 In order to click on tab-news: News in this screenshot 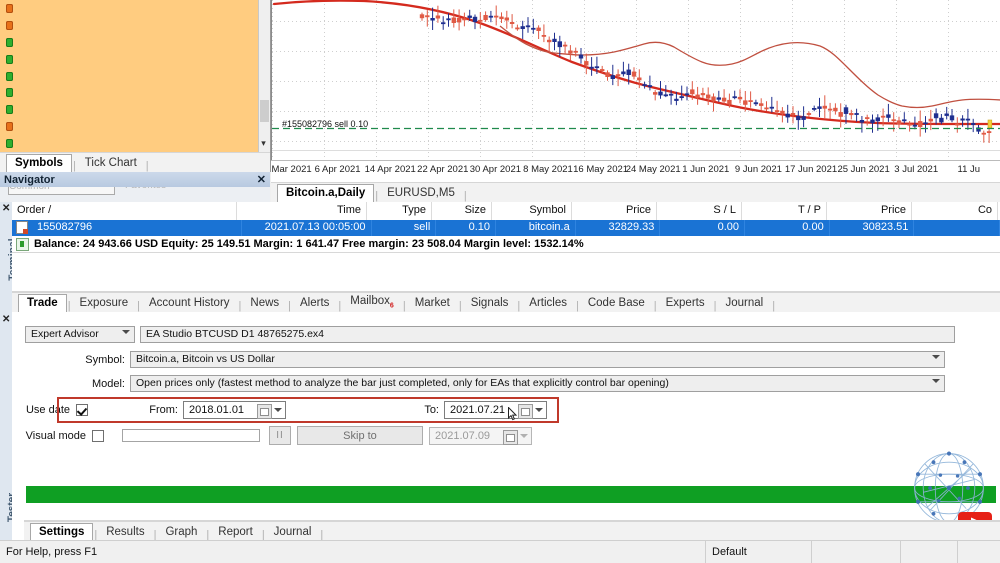, I will do `click(264, 303)`.